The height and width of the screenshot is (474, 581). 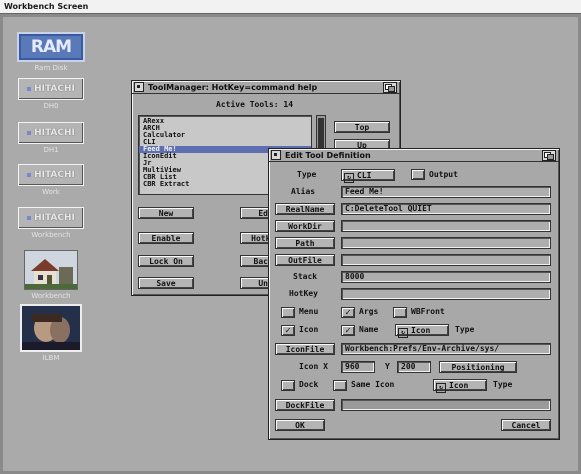 What do you see at coordinates (526, 425) in the screenshot?
I see `cancel-button: Cancel` at bounding box center [526, 425].